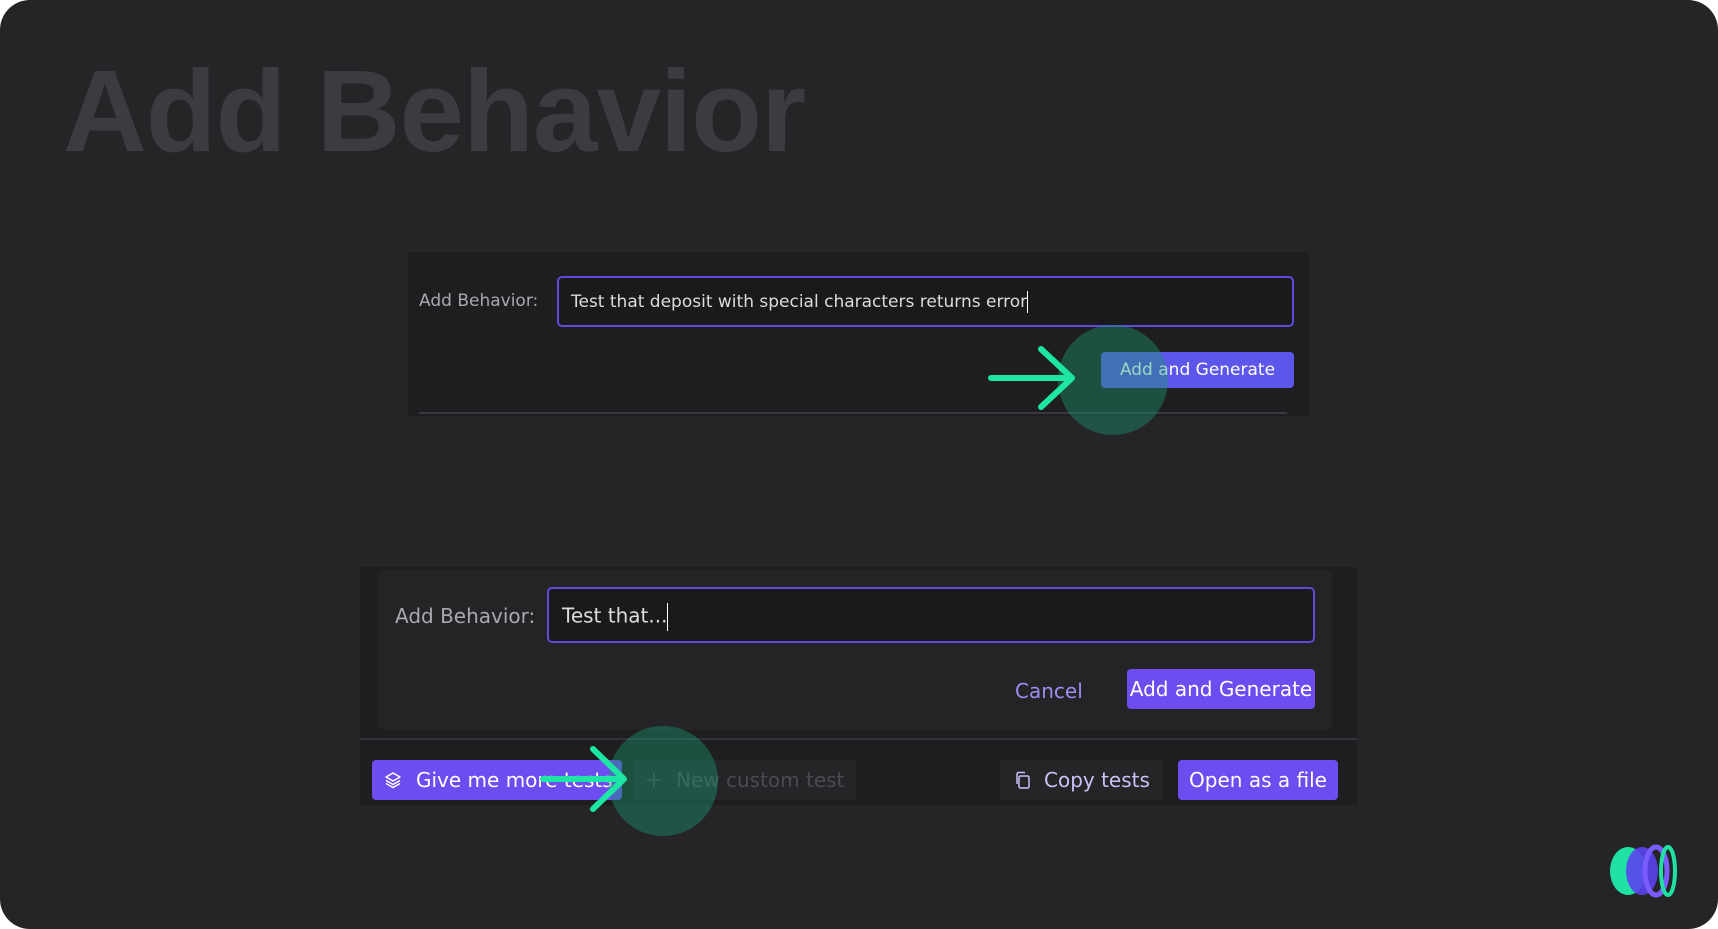  Describe the element at coordinates (858, 739) in the screenshot. I see `divider` at that location.